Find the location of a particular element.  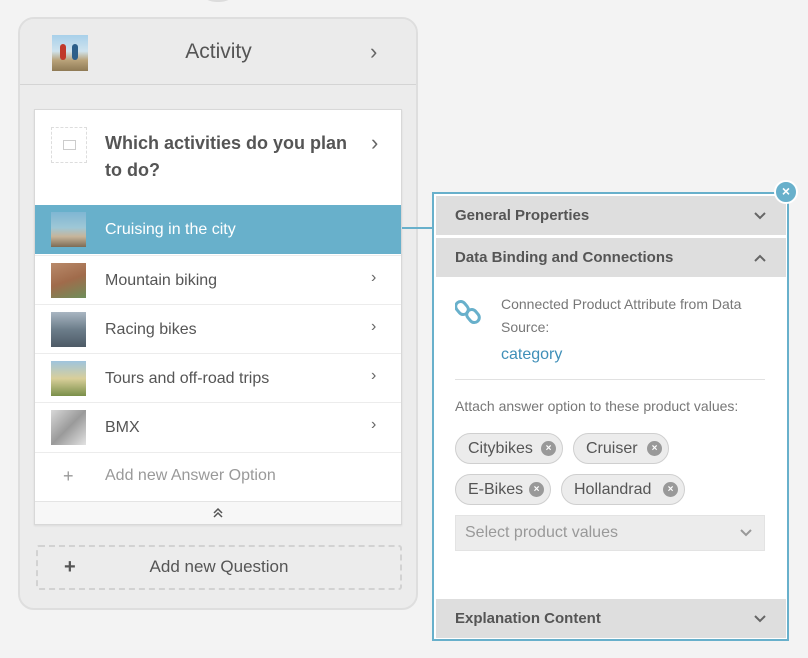

option-label: Tours and off-road trips is located at coordinates (187, 378).